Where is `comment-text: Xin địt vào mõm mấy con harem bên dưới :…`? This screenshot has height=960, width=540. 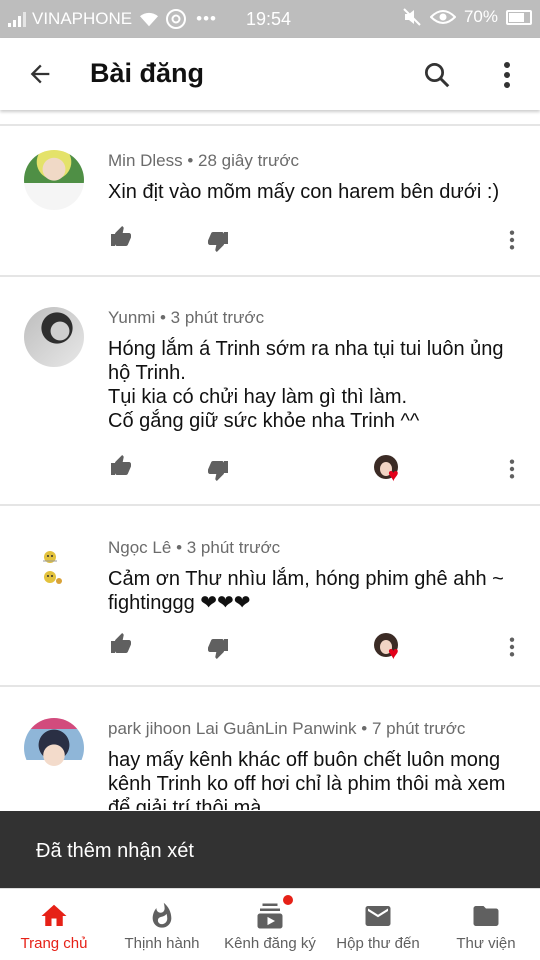 comment-text: Xin địt vào mõm mấy con harem bên dưới :… is located at coordinates (304, 192).